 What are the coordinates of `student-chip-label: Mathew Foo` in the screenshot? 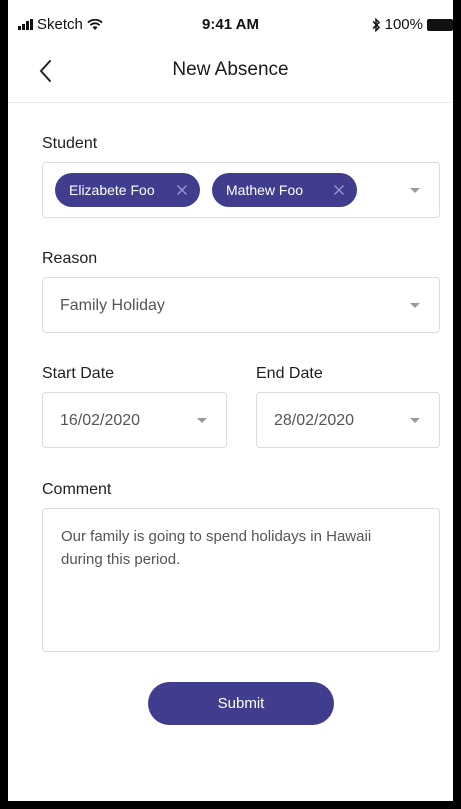 It's located at (265, 190).